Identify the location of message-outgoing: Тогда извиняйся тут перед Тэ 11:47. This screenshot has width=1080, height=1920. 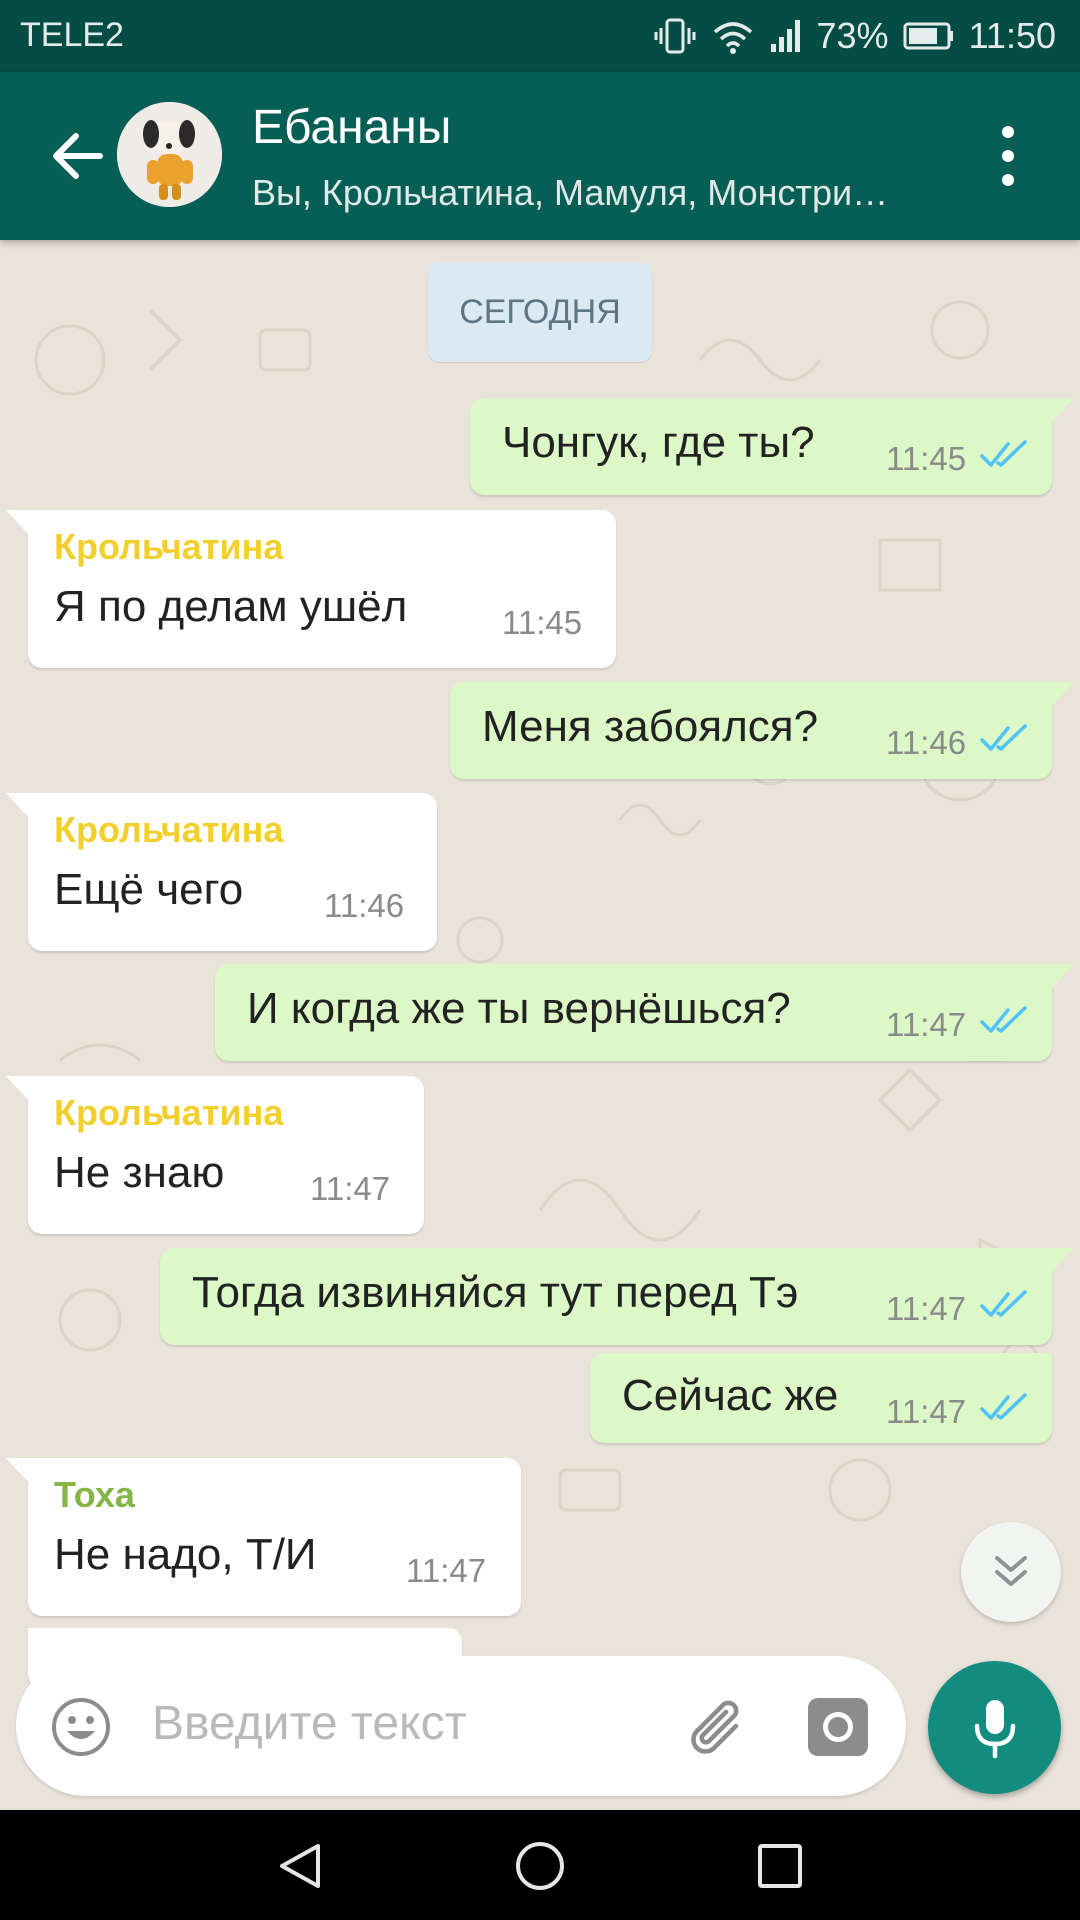
(617, 1296).